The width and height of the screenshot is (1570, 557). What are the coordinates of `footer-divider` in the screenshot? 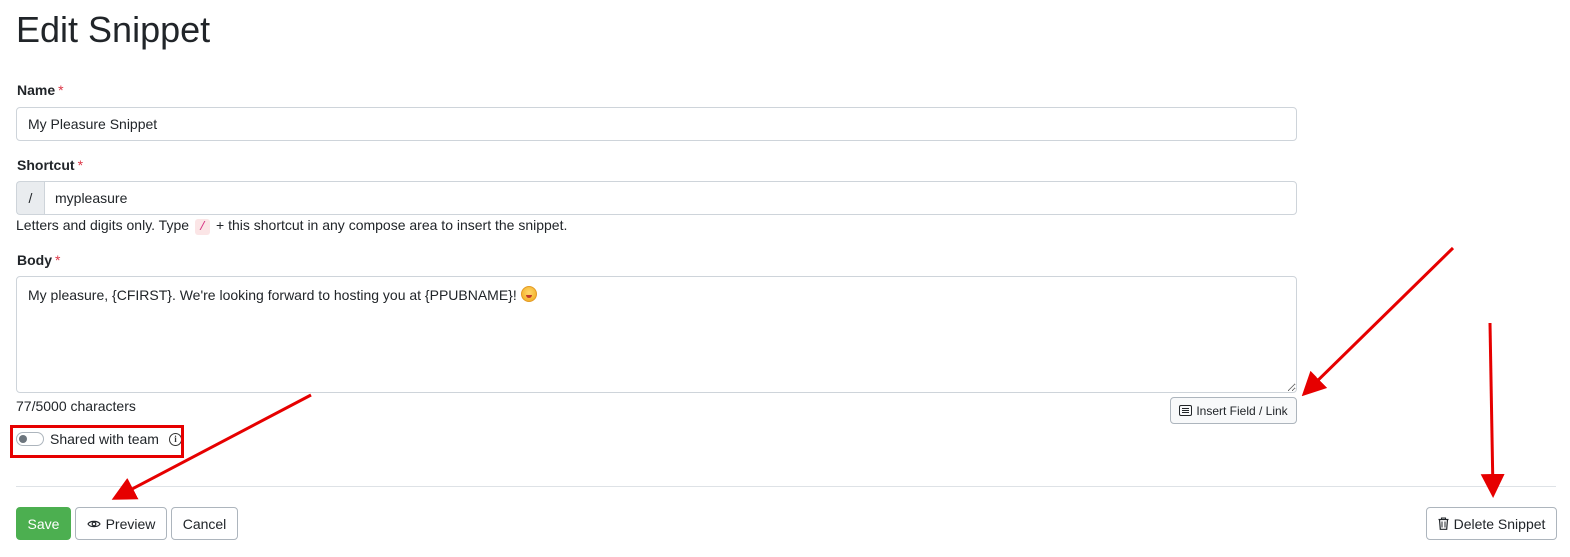 It's located at (786, 486).